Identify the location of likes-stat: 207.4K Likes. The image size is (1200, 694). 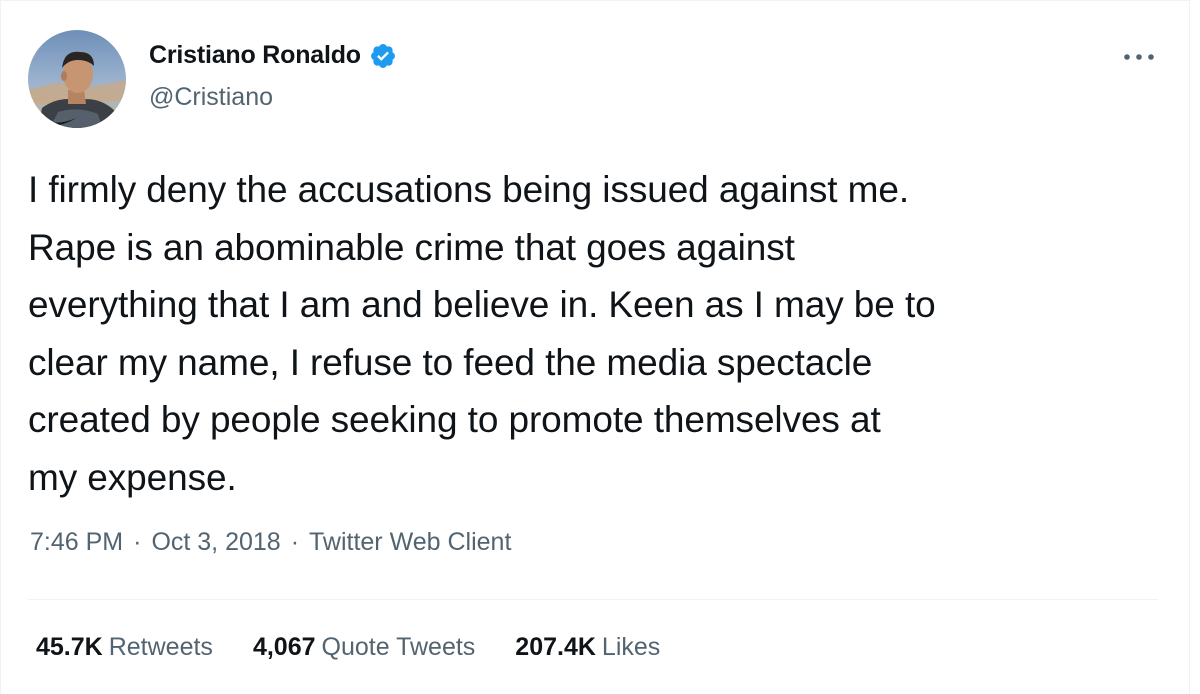
(587, 647).